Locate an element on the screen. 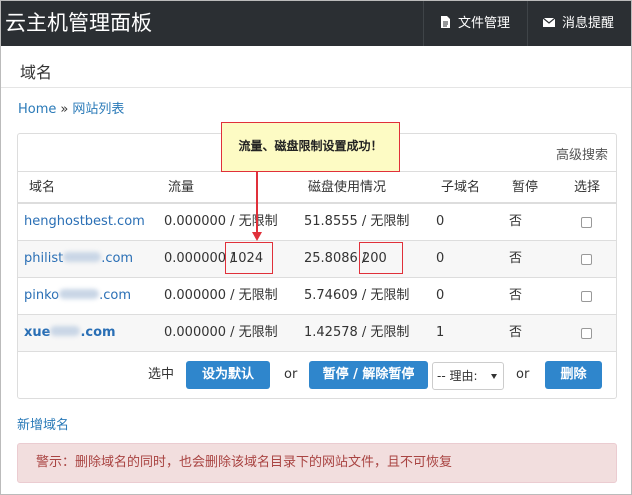  top-navbar: 云主机管理面板 文件管理 消息提醒 is located at coordinates (316, 23).